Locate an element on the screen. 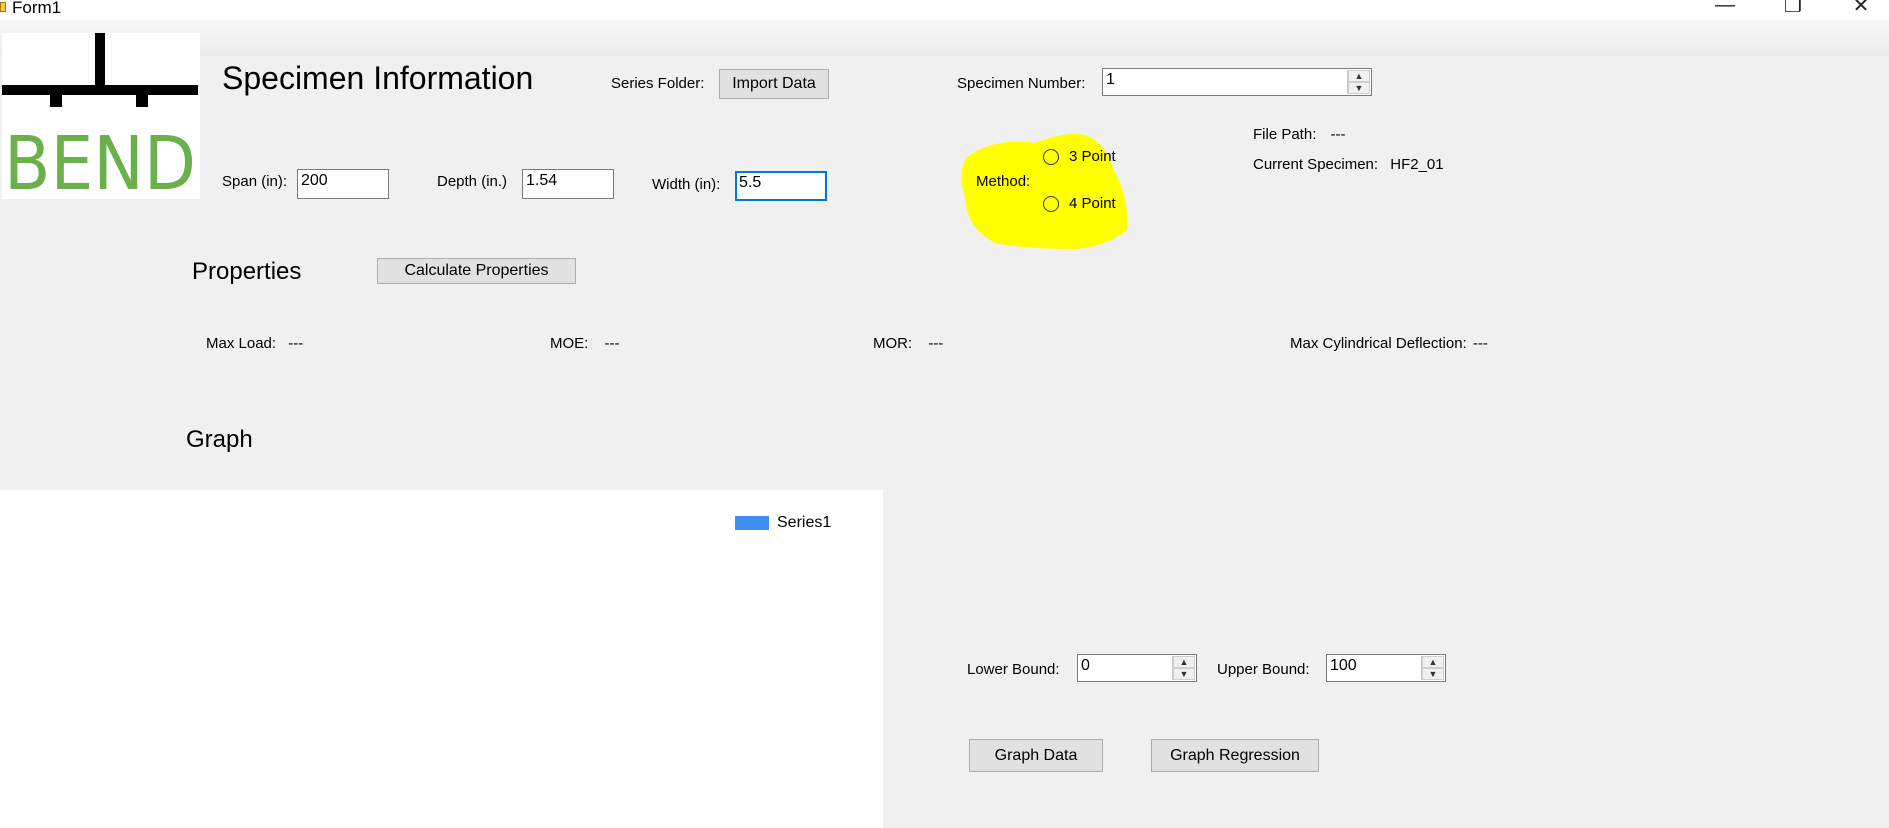  method-option-4-point: 4 Point is located at coordinates (1079, 203).